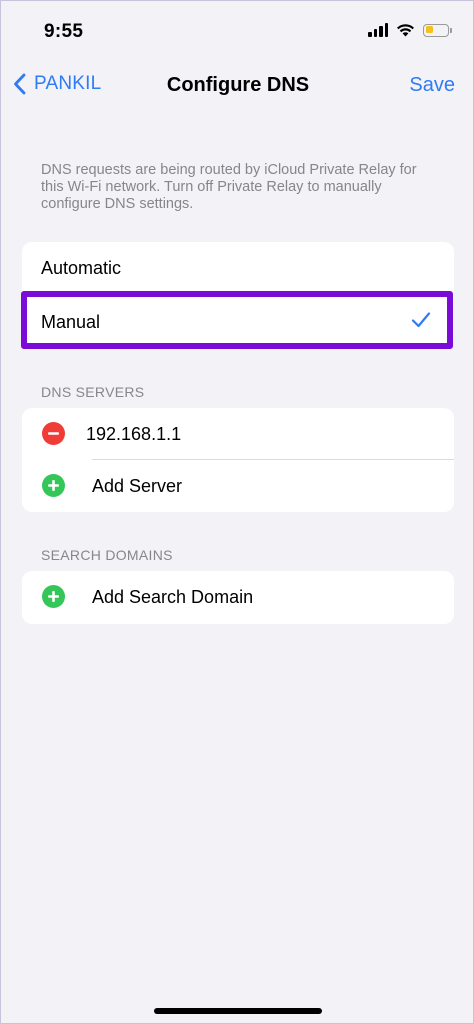 This screenshot has height=1024, width=474. Describe the element at coordinates (237, 320) in the screenshot. I see `manual-option: Manual` at that location.